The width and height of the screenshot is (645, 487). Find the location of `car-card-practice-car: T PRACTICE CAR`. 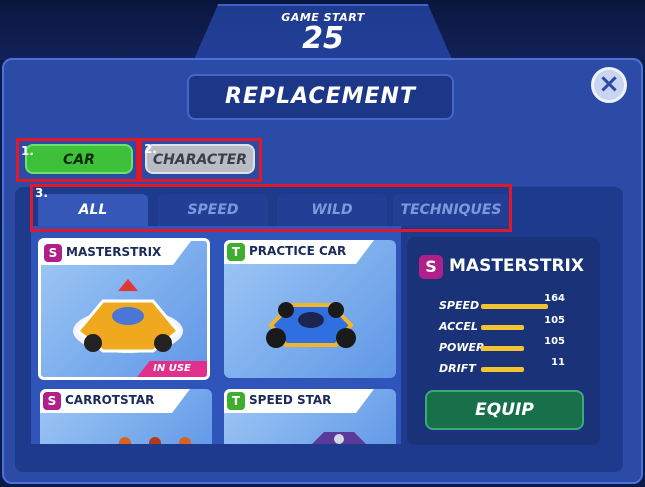

car-card-practice-car: T PRACTICE CAR is located at coordinates (310, 309).